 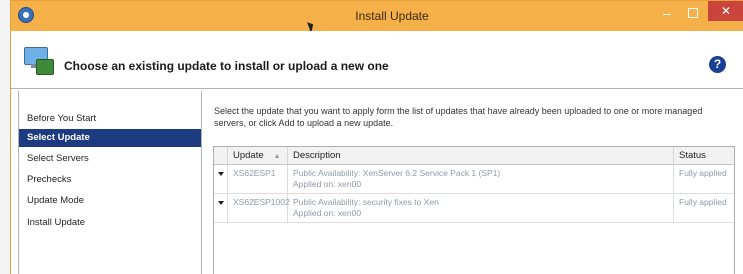 What do you see at coordinates (248, 155) in the screenshot?
I see `column-header-update-label: Update` at bounding box center [248, 155].